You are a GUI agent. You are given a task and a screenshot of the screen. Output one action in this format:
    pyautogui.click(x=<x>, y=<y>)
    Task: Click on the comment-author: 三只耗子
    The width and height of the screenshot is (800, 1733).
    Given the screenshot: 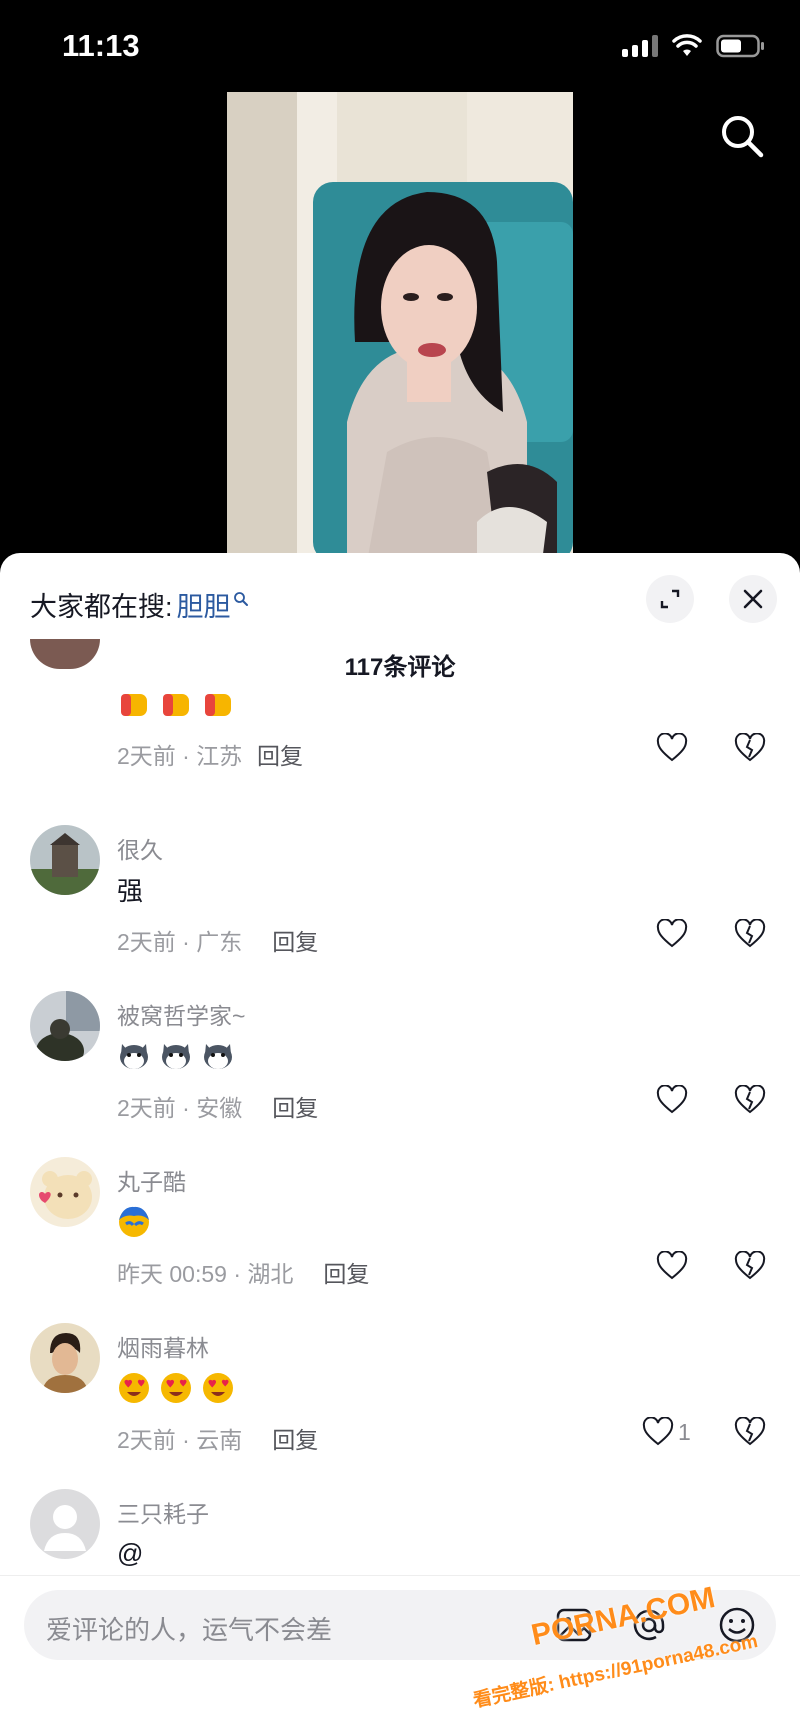 What is the action you would take?
    pyautogui.click(x=163, y=1512)
    